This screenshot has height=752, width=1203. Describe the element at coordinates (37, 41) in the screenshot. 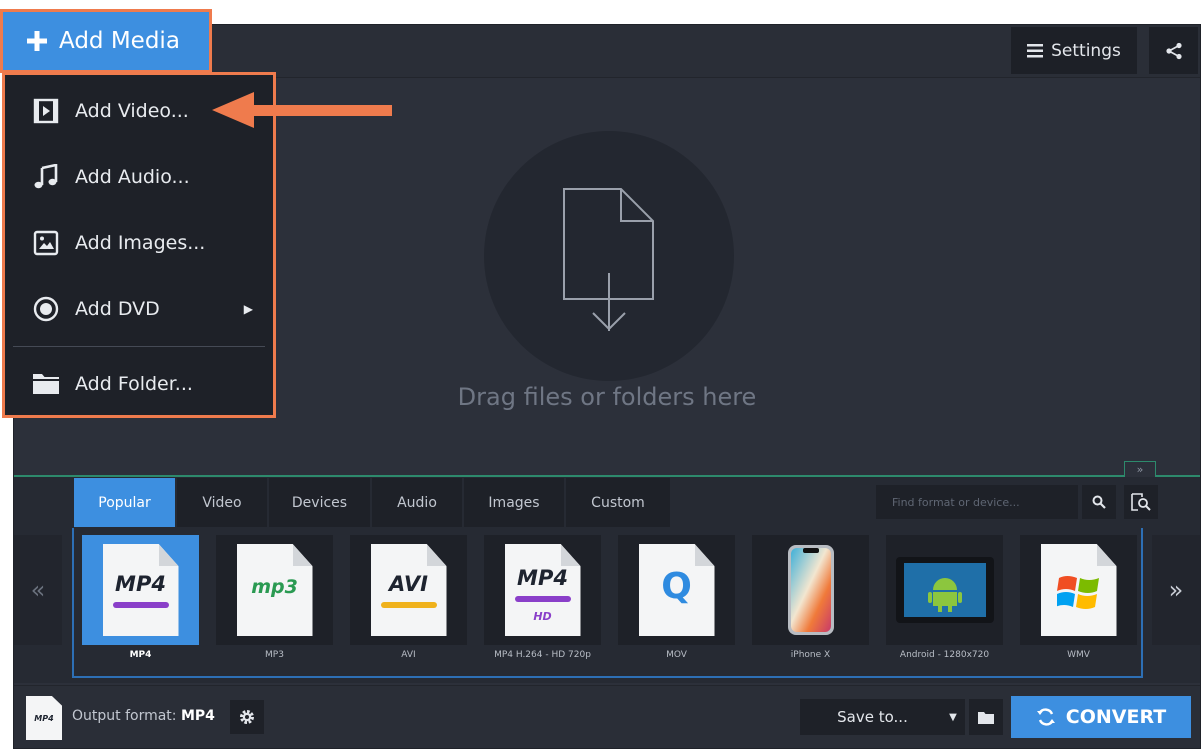

I see `plus-icon` at that location.